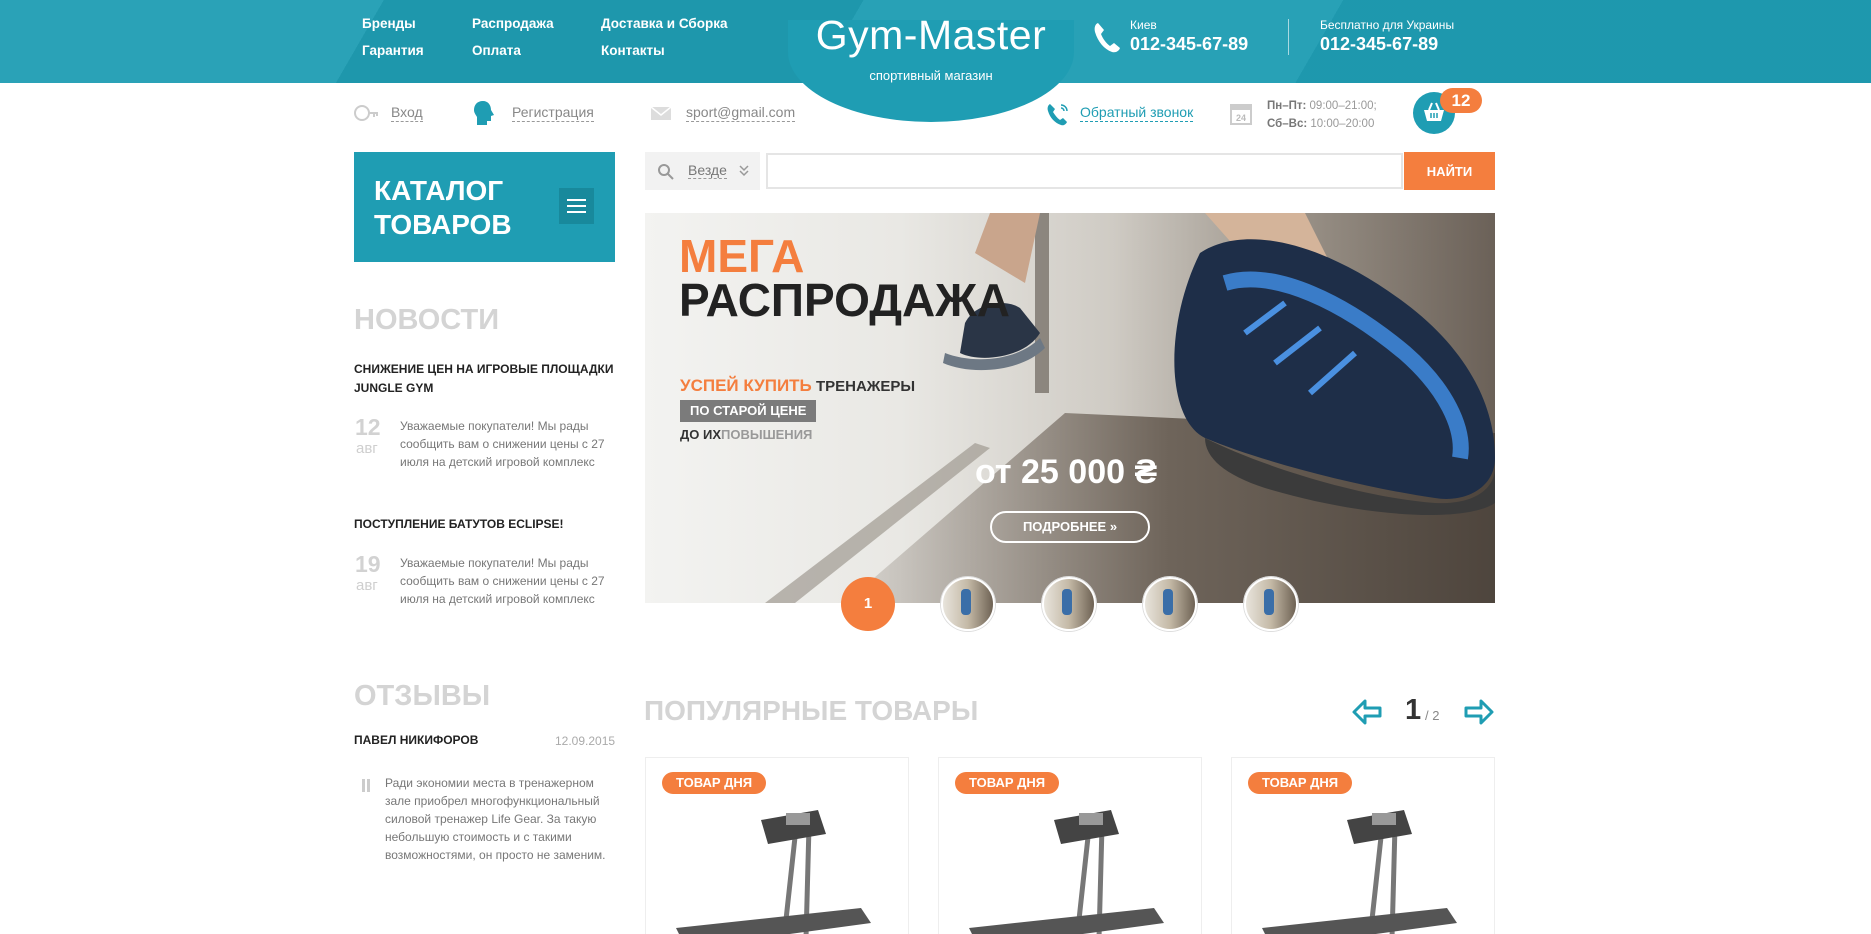 Image resolution: width=1871 pixels, height=934 pixels. Describe the element at coordinates (484, 524) in the screenshot. I see `news-headline: ПОСТУПЛЕНИЕ БАТУТОВ ECLIPSE!` at that location.